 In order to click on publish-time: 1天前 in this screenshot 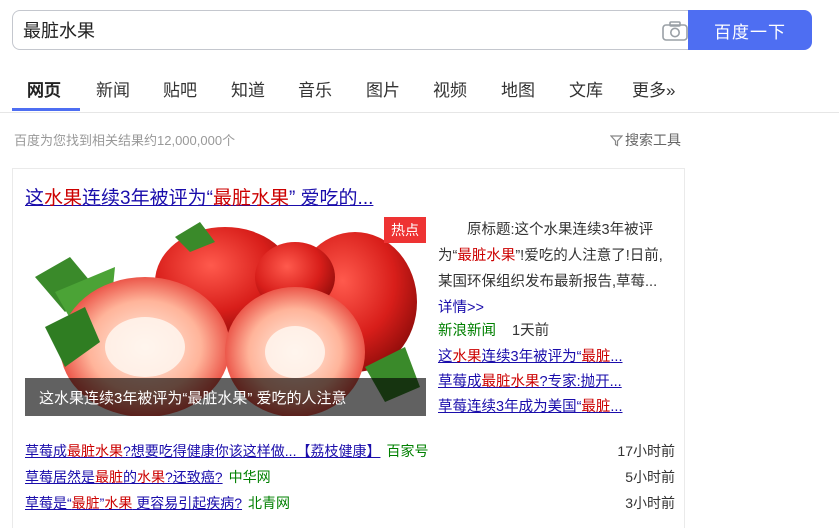, I will do `click(531, 331)`.